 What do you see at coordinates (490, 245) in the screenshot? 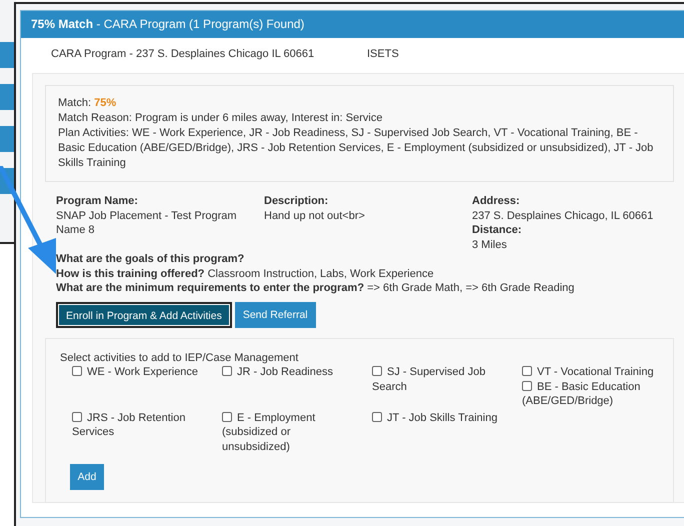
I see `detail-value: 3 Miles` at bounding box center [490, 245].